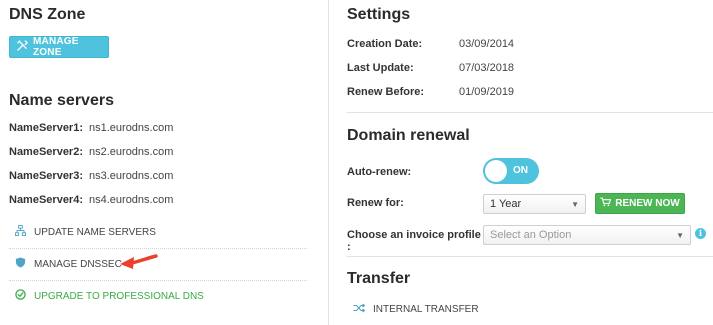 The width and height of the screenshot is (713, 325). Describe the element at coordinates (531, 235) in the screenshot. I see `invoice-profile-placeholder: Select an Option` at that location.